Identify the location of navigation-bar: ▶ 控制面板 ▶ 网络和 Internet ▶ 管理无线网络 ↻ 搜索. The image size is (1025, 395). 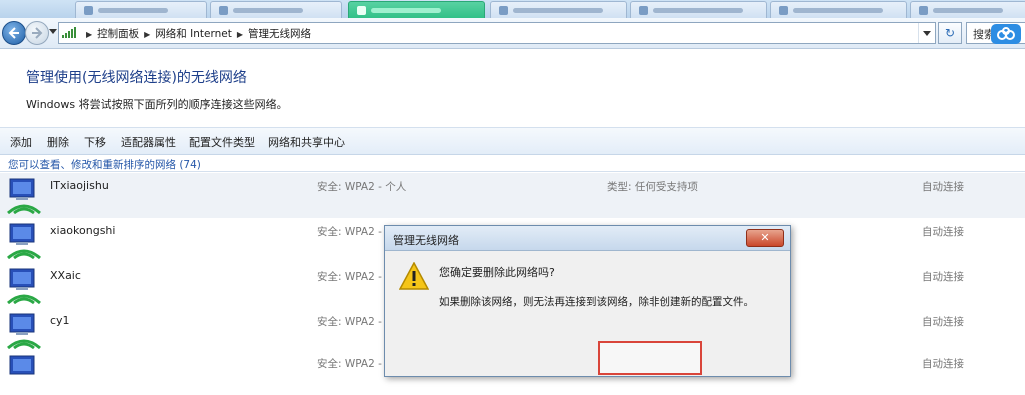
(512, 33).